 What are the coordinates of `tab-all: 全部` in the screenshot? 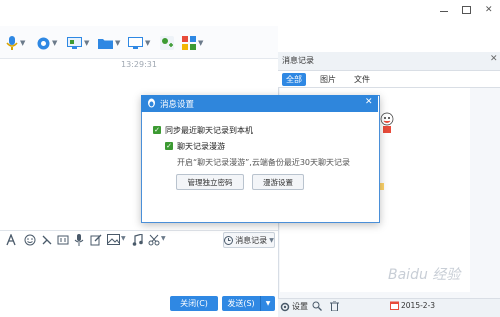 It's located at (294, 79).